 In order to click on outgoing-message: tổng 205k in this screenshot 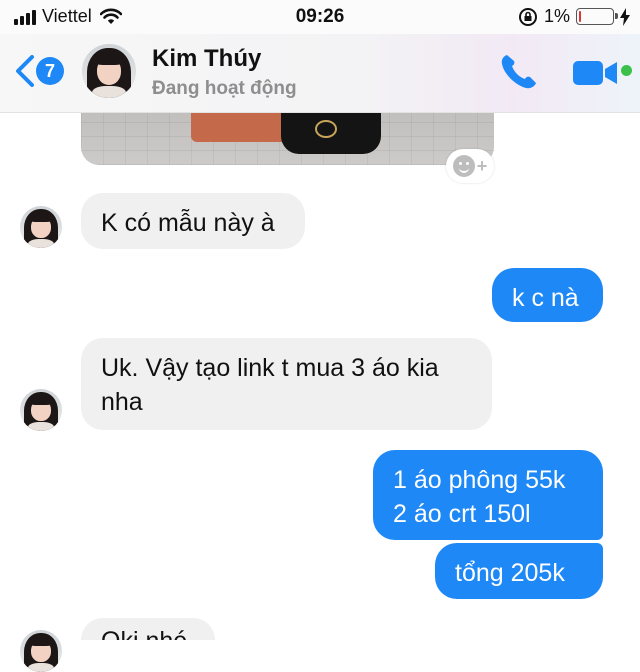, I will do `click(519, 571)`.